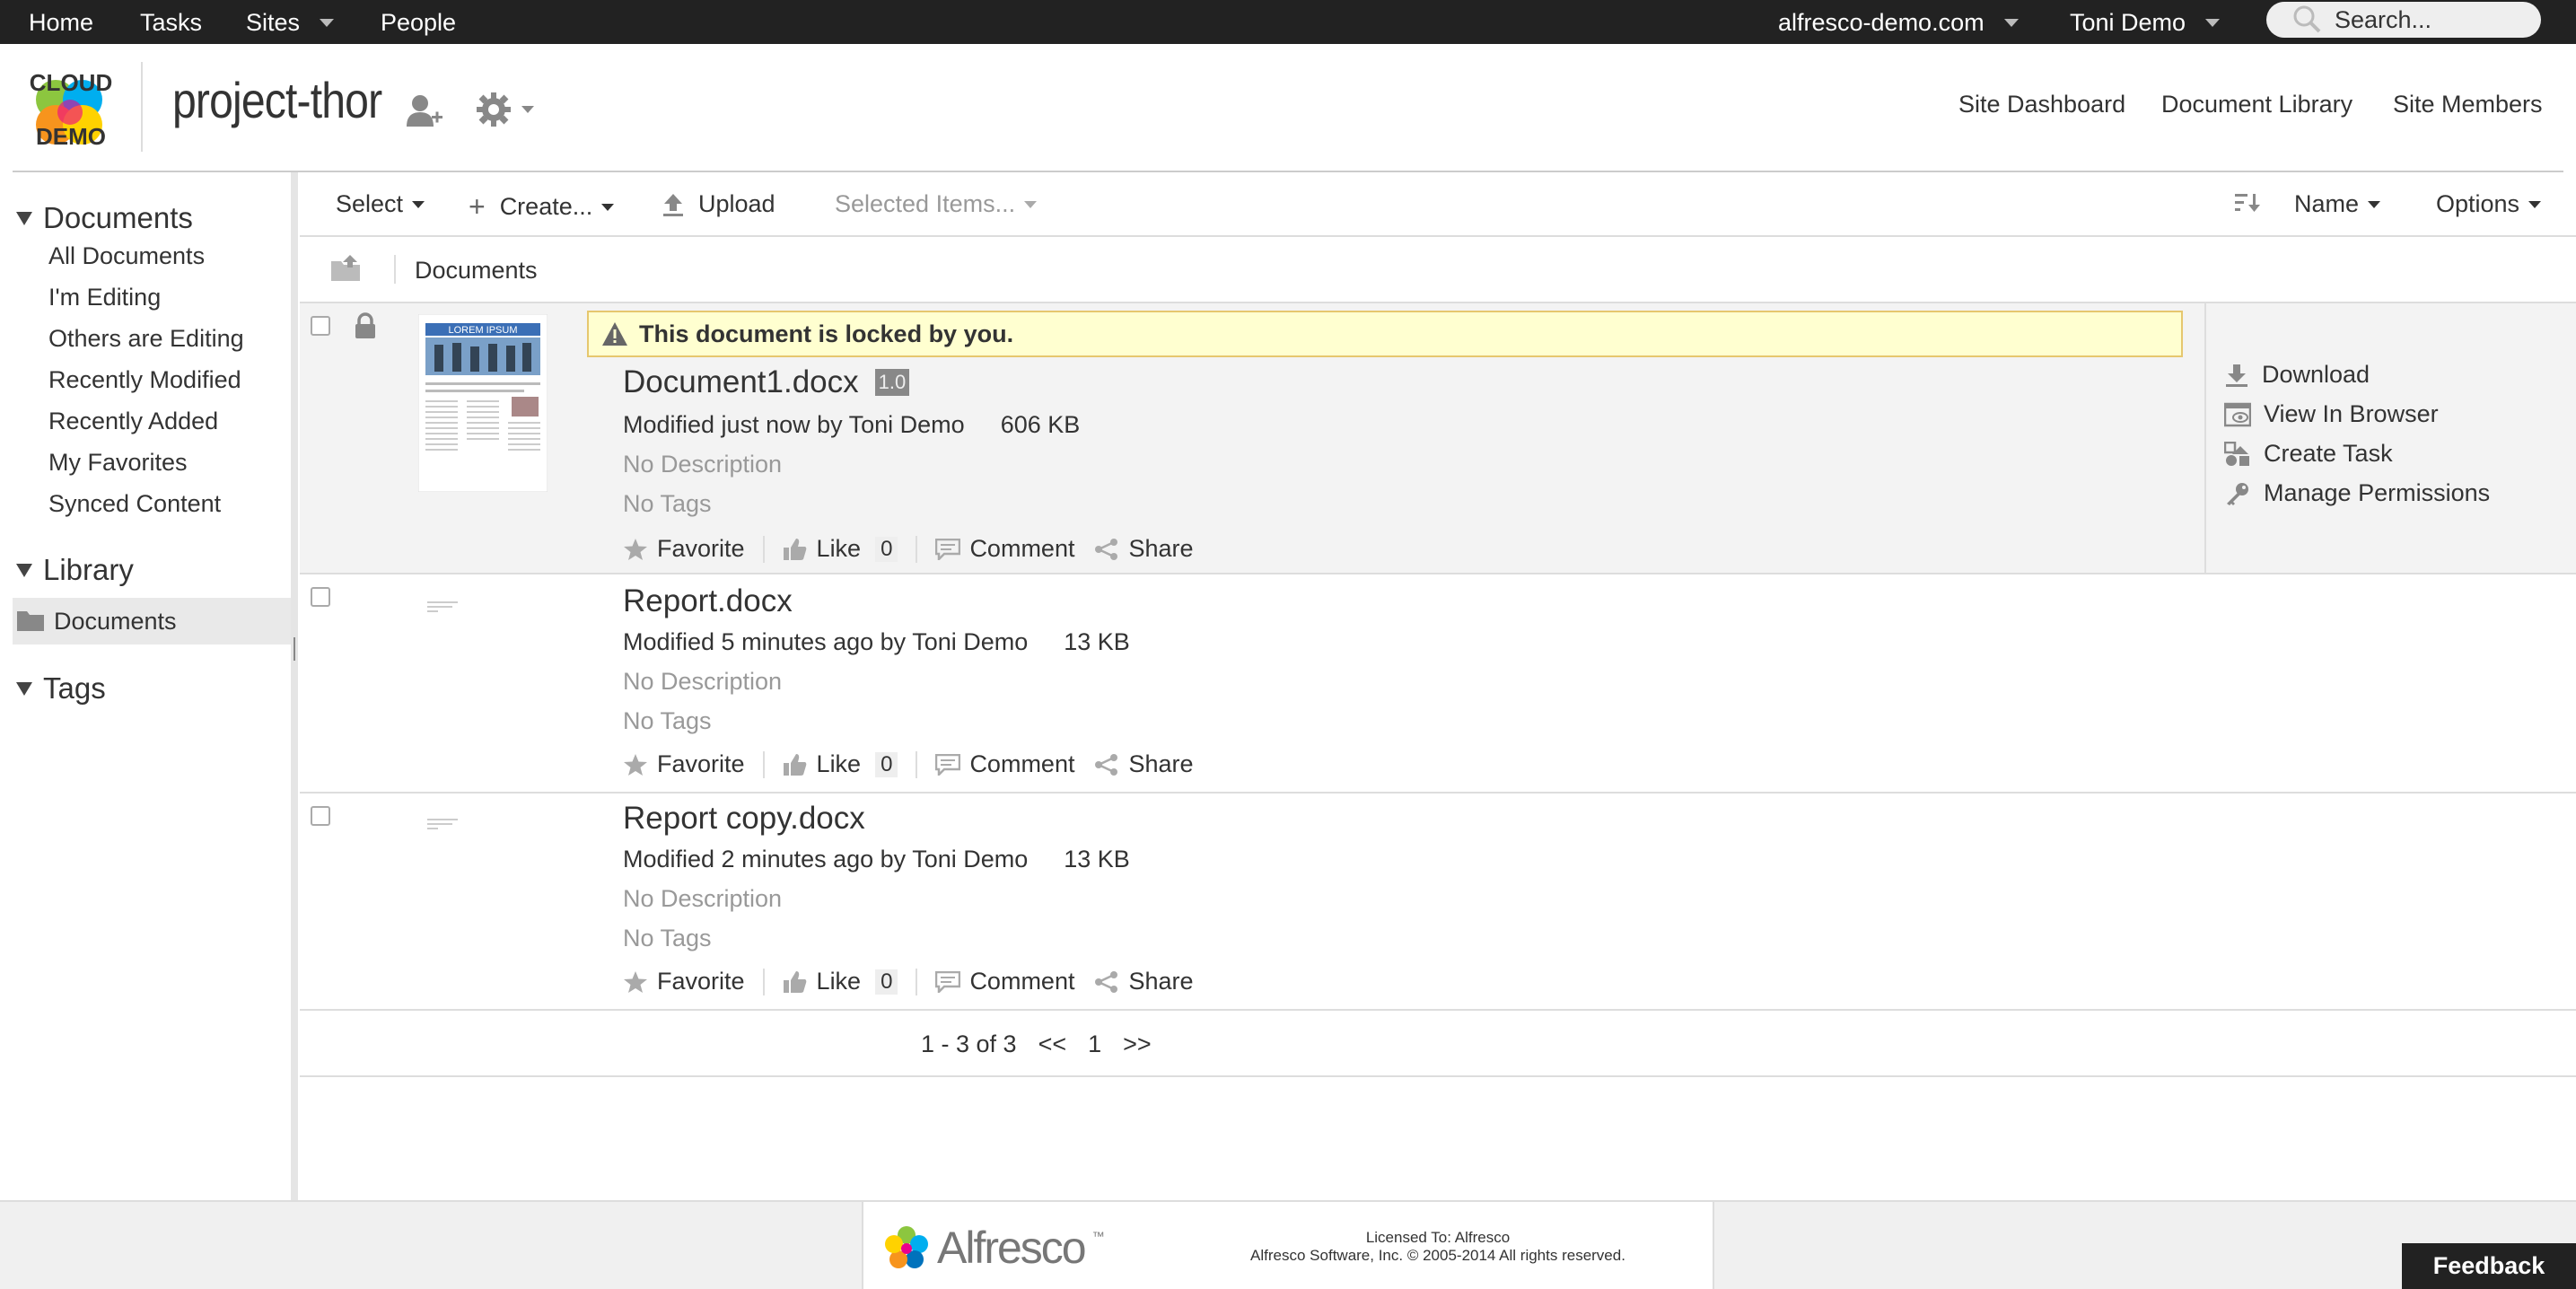 This screenshot has height=1289, width=2576. Describe the element at coordinates (2357, 493) in the screenshot. I see `manage-permissions-action: Manage Permissions` at that location.